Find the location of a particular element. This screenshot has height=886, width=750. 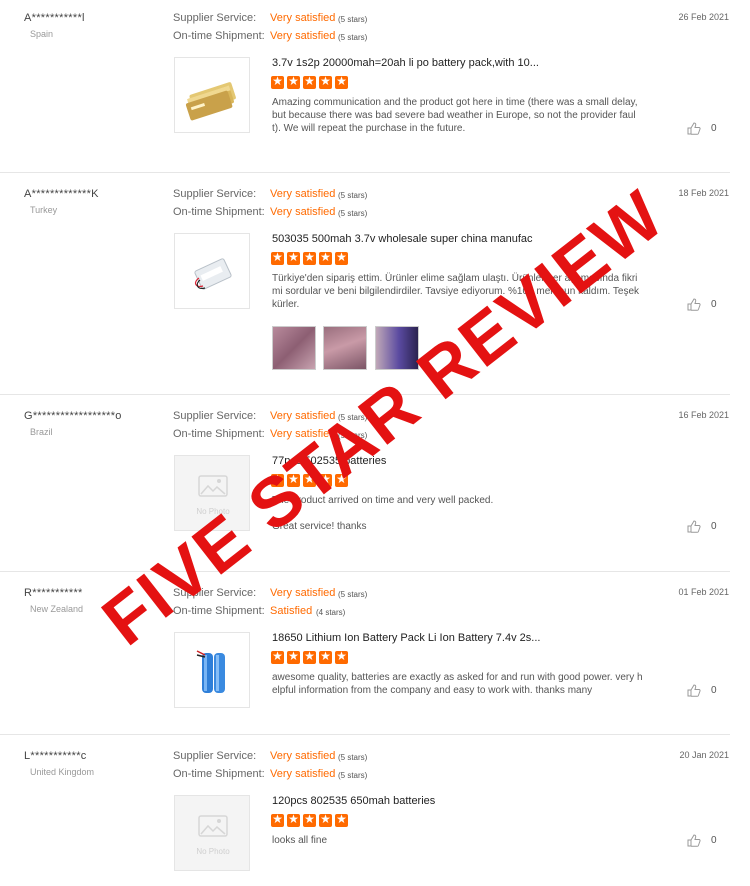

review-date: 20 Jan 2021 is located at coordinates (704, 755).